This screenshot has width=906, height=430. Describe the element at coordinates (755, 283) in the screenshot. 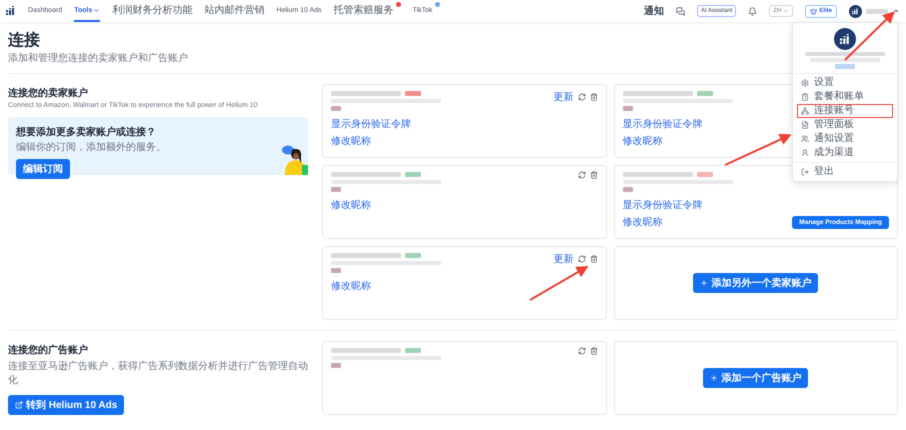

I see `add-account-button: 添加另外一个卖家账户` at that location.